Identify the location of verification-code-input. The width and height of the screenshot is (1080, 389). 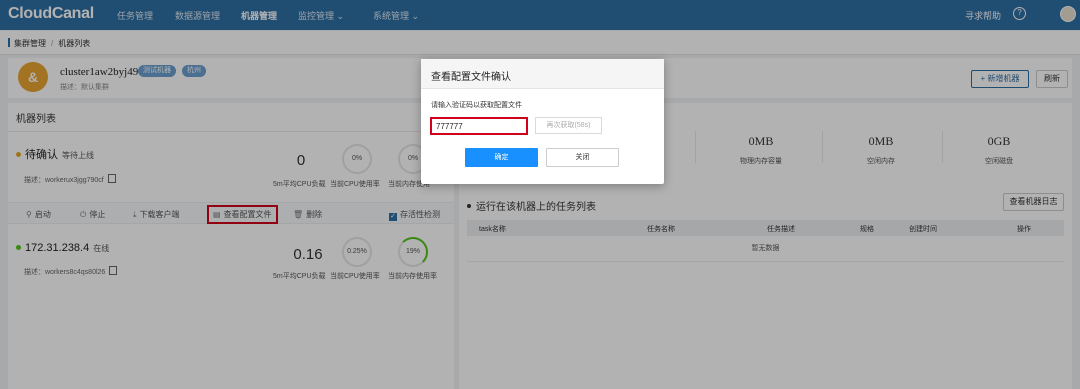
(479, 126).